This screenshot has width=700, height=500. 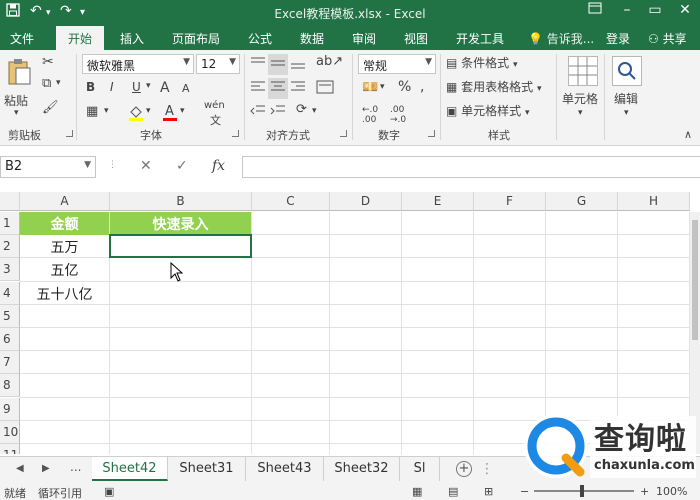 What do you see at coordinates (582, 201) in the screenshot?
I see `column-header: G` at bounding box center [582, 201].